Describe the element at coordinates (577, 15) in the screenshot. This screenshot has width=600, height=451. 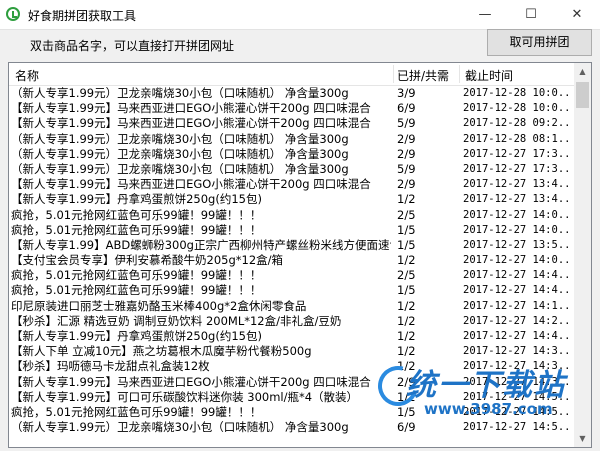
I see `close-button: ✕` at that location.